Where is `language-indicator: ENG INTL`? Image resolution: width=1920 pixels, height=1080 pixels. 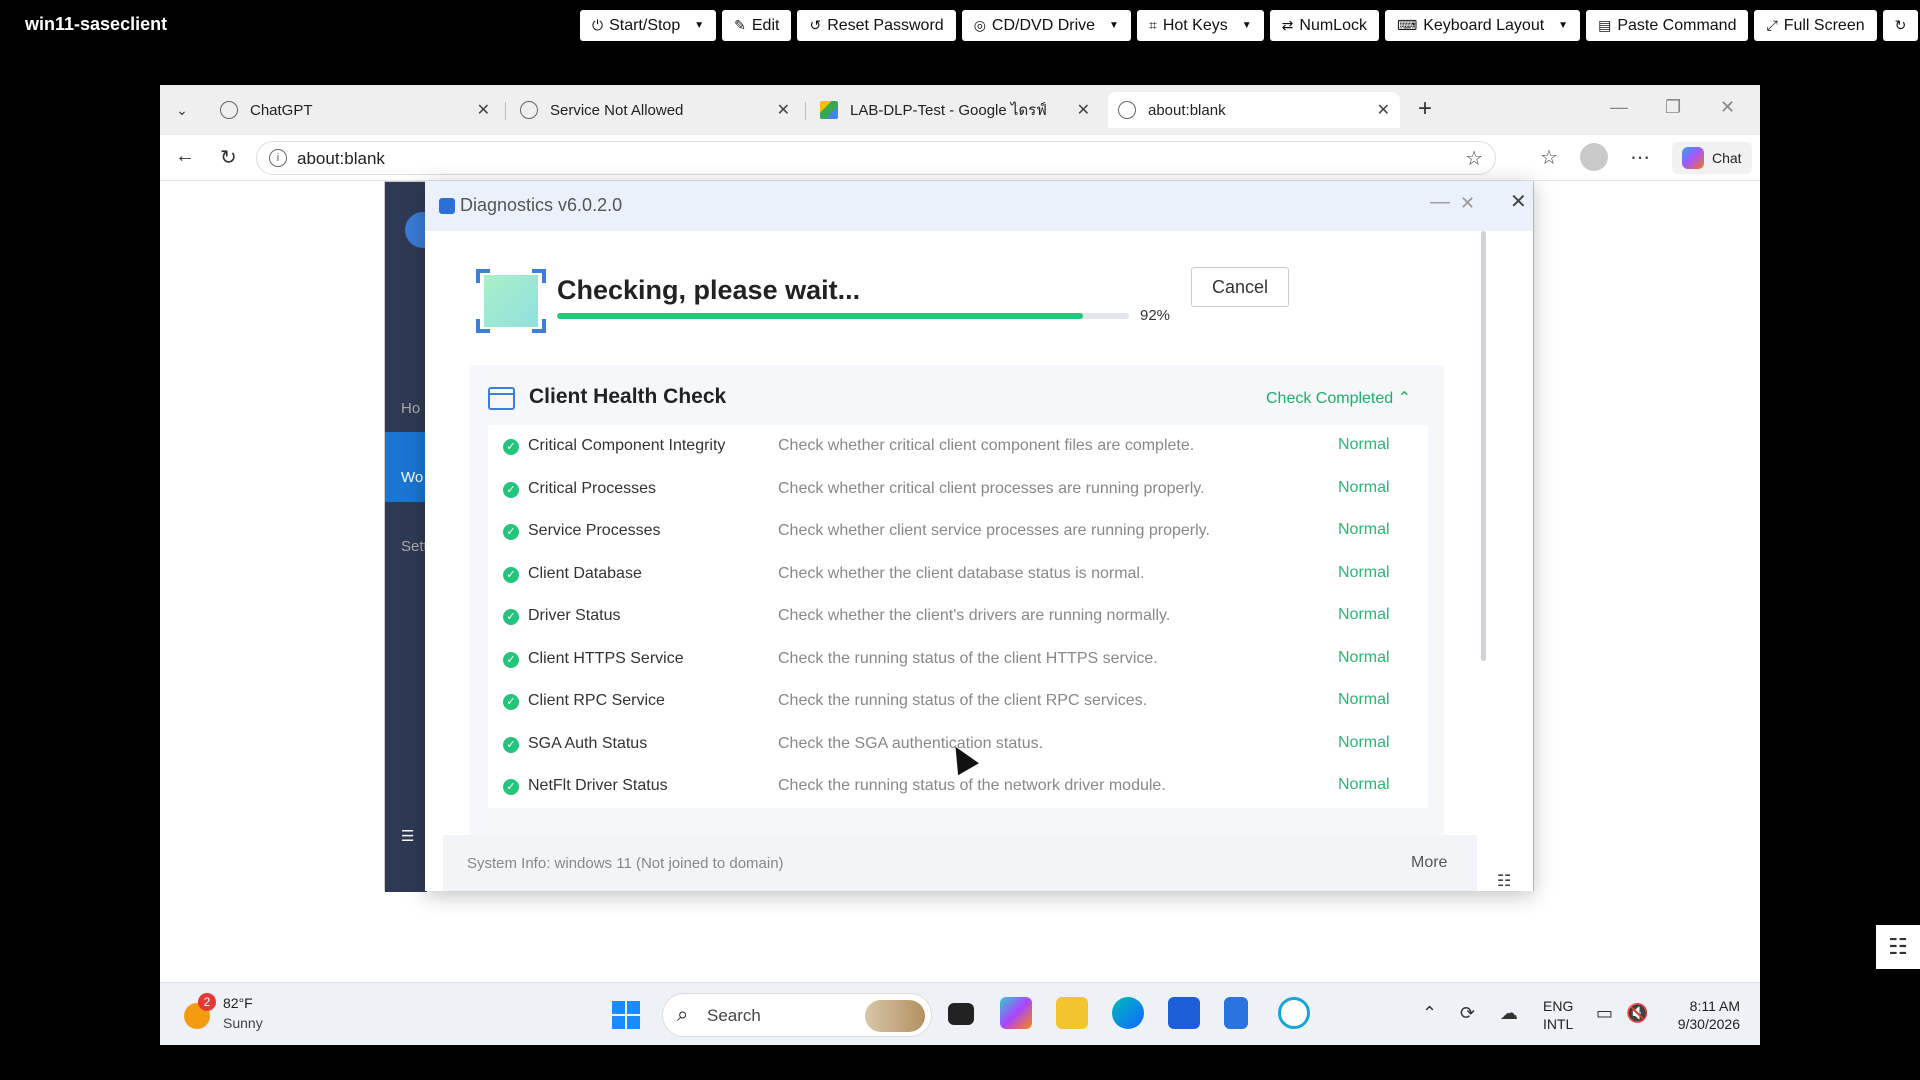 language-indicator: ENG INTL is located at coordinates (1558, 1015).